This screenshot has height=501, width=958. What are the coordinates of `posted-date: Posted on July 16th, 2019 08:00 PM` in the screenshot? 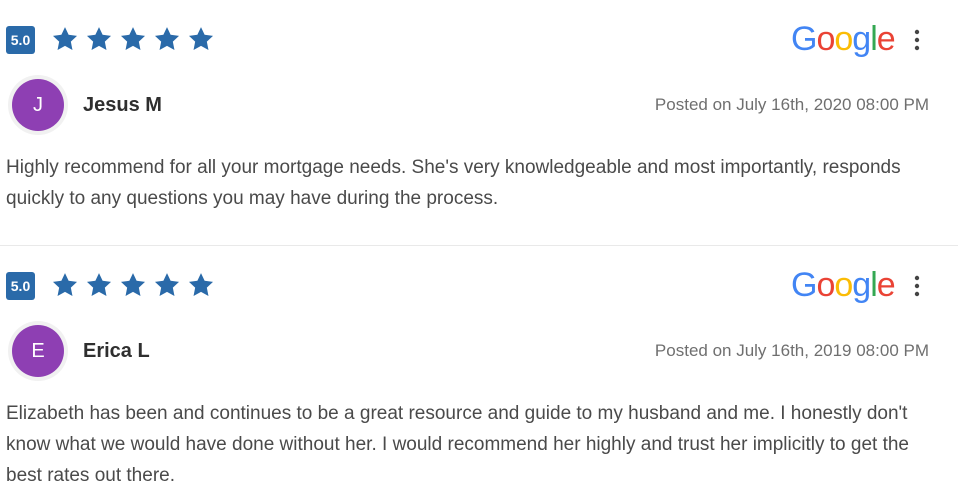 It's located at (791, 350).